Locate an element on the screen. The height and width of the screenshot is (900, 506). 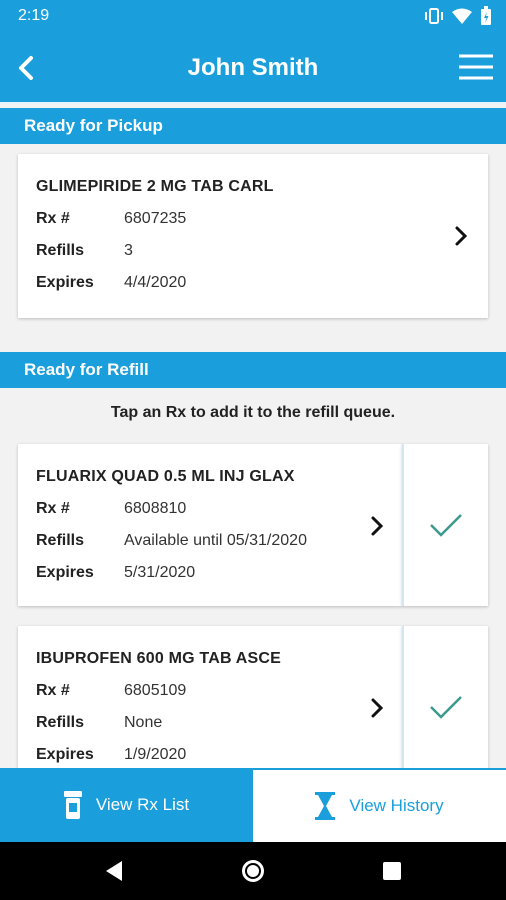
rx-name: FLUARIX QUAD 0.5 ML INJ GLAX is located at coordinates (165, 476).